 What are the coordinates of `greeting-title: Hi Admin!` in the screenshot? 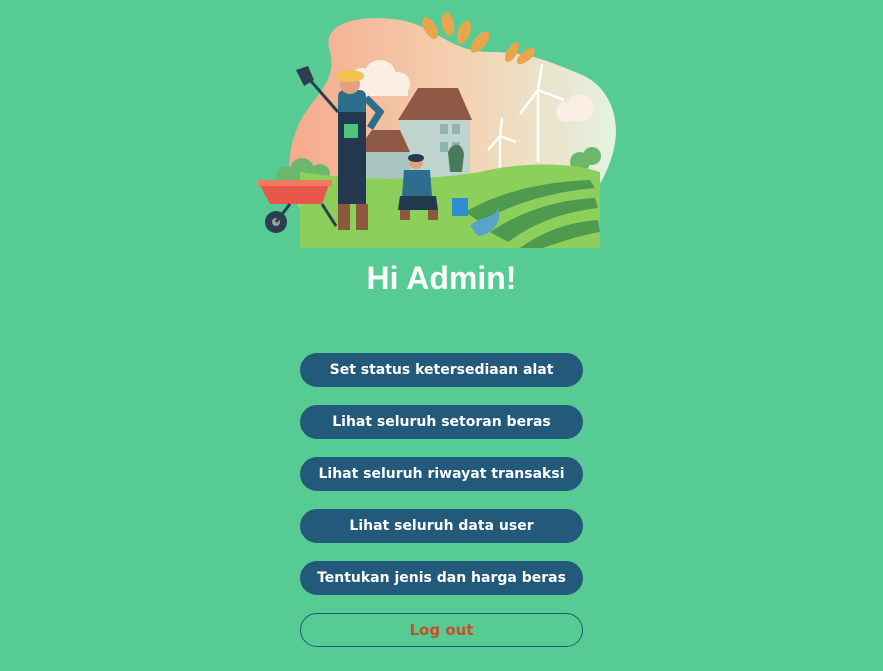 It's located at (441, 278).